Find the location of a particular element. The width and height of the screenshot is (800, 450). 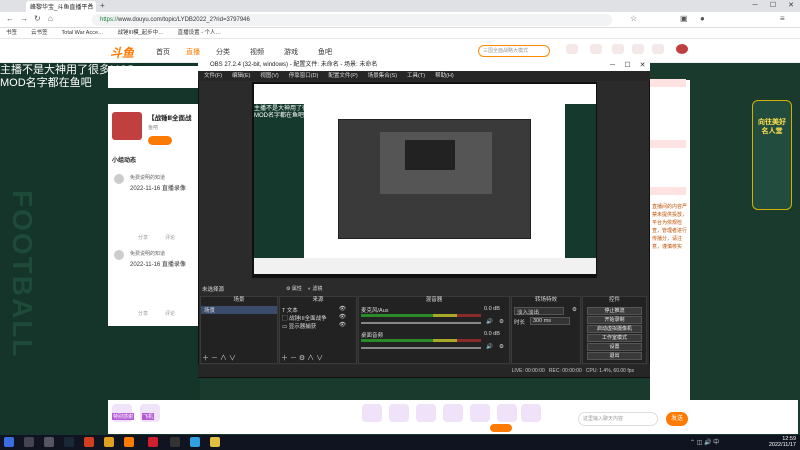

menu-view: 视图(V) is located at coordinates (269, 76).